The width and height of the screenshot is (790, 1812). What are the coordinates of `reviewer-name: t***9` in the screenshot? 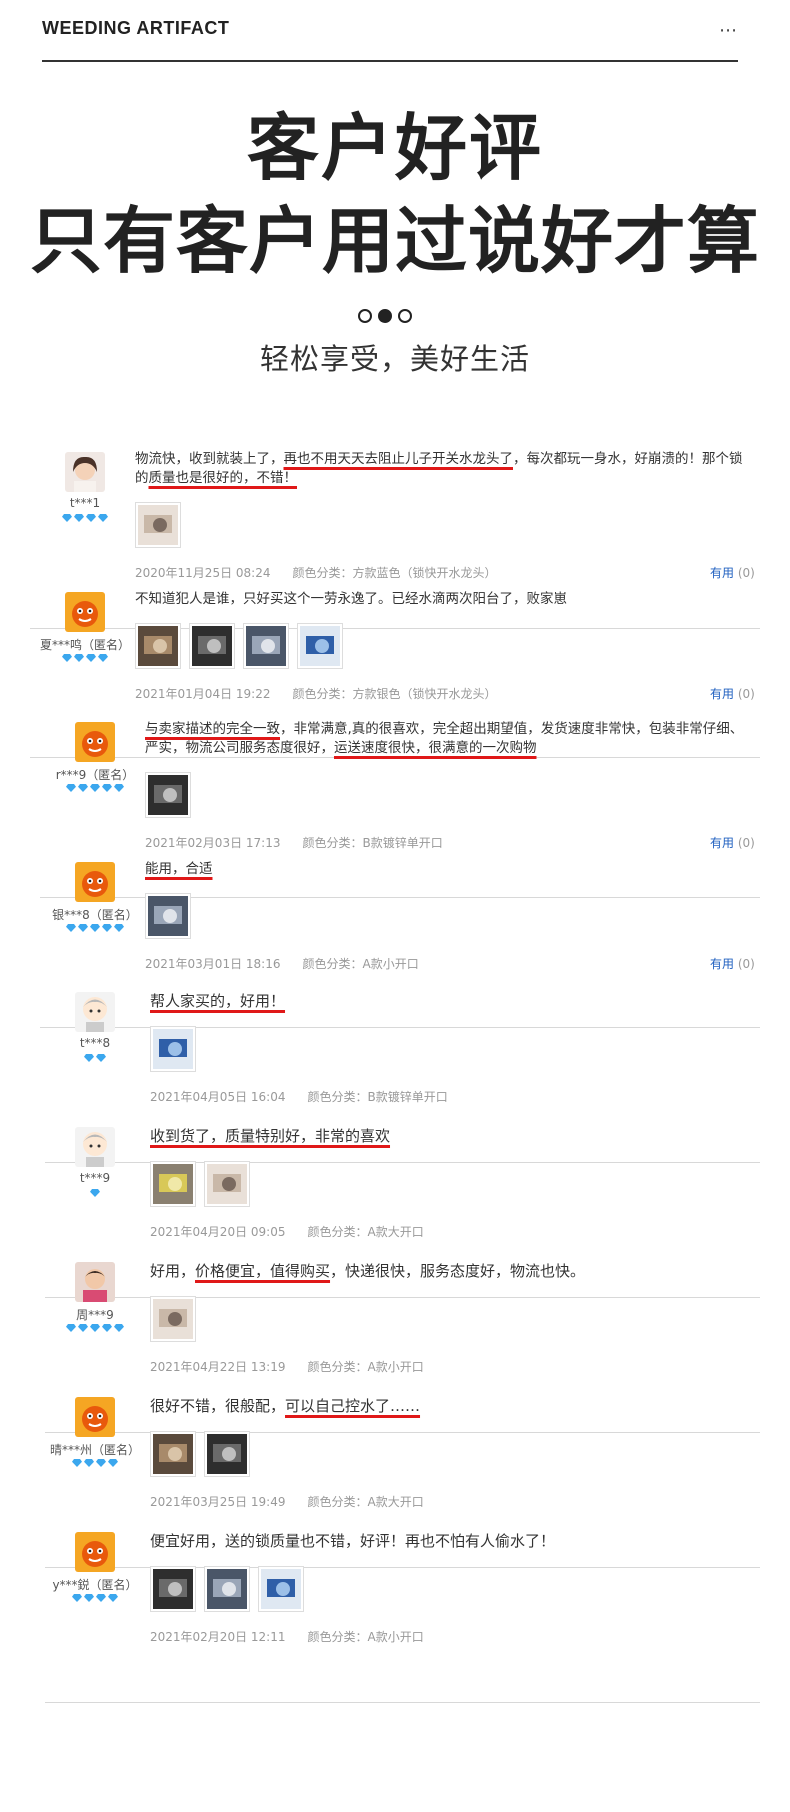 It's located at (95, 1178).